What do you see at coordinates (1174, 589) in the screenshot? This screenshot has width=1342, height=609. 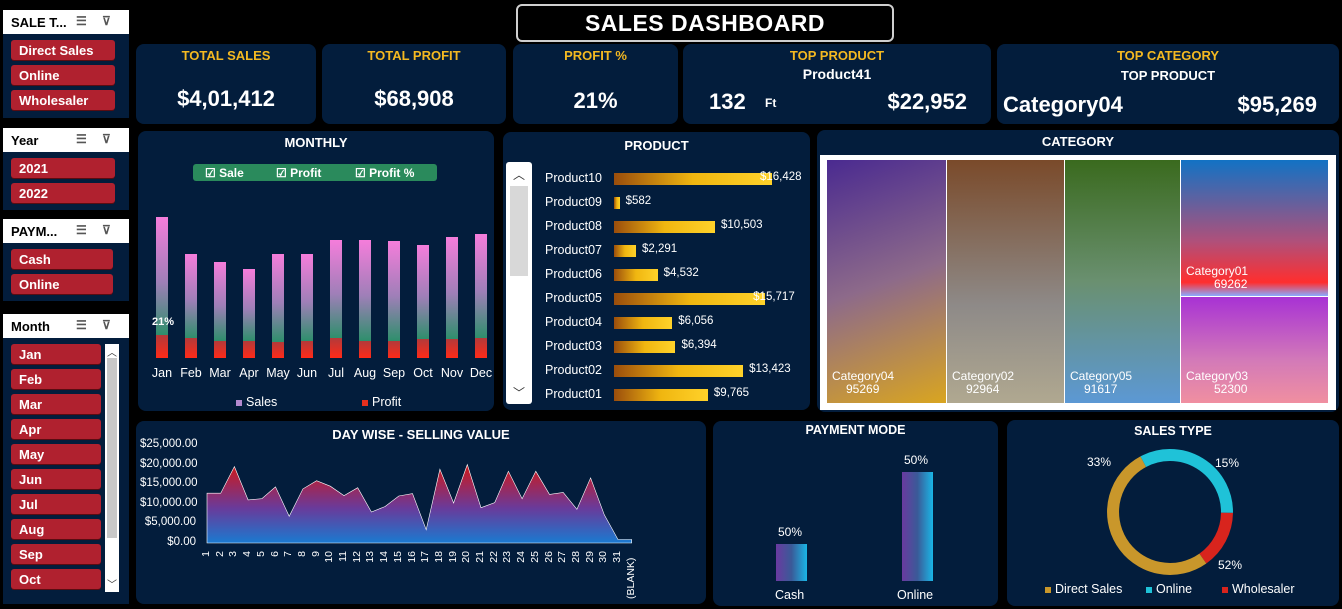 I see `legend-online-label: Online` at bounding box center [1174, 589].